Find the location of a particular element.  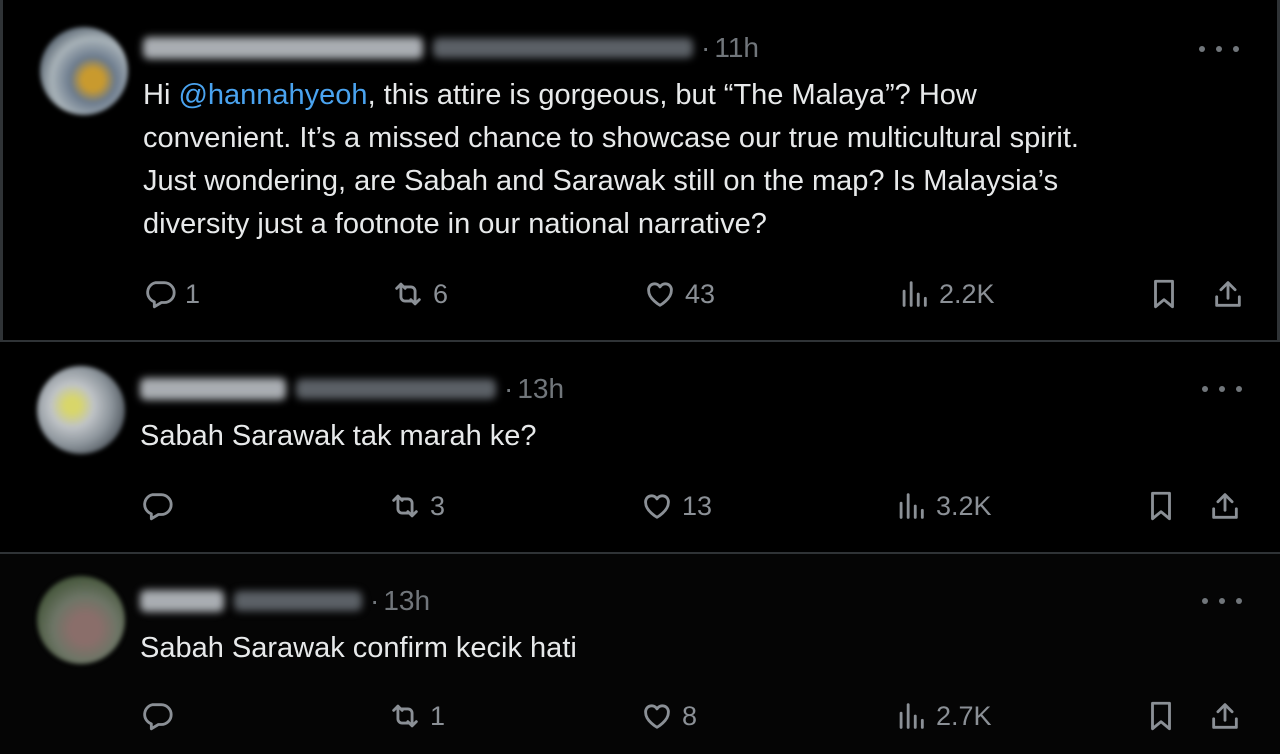

mention-link: @hannahyeoh is located at coordinates (272, 95).